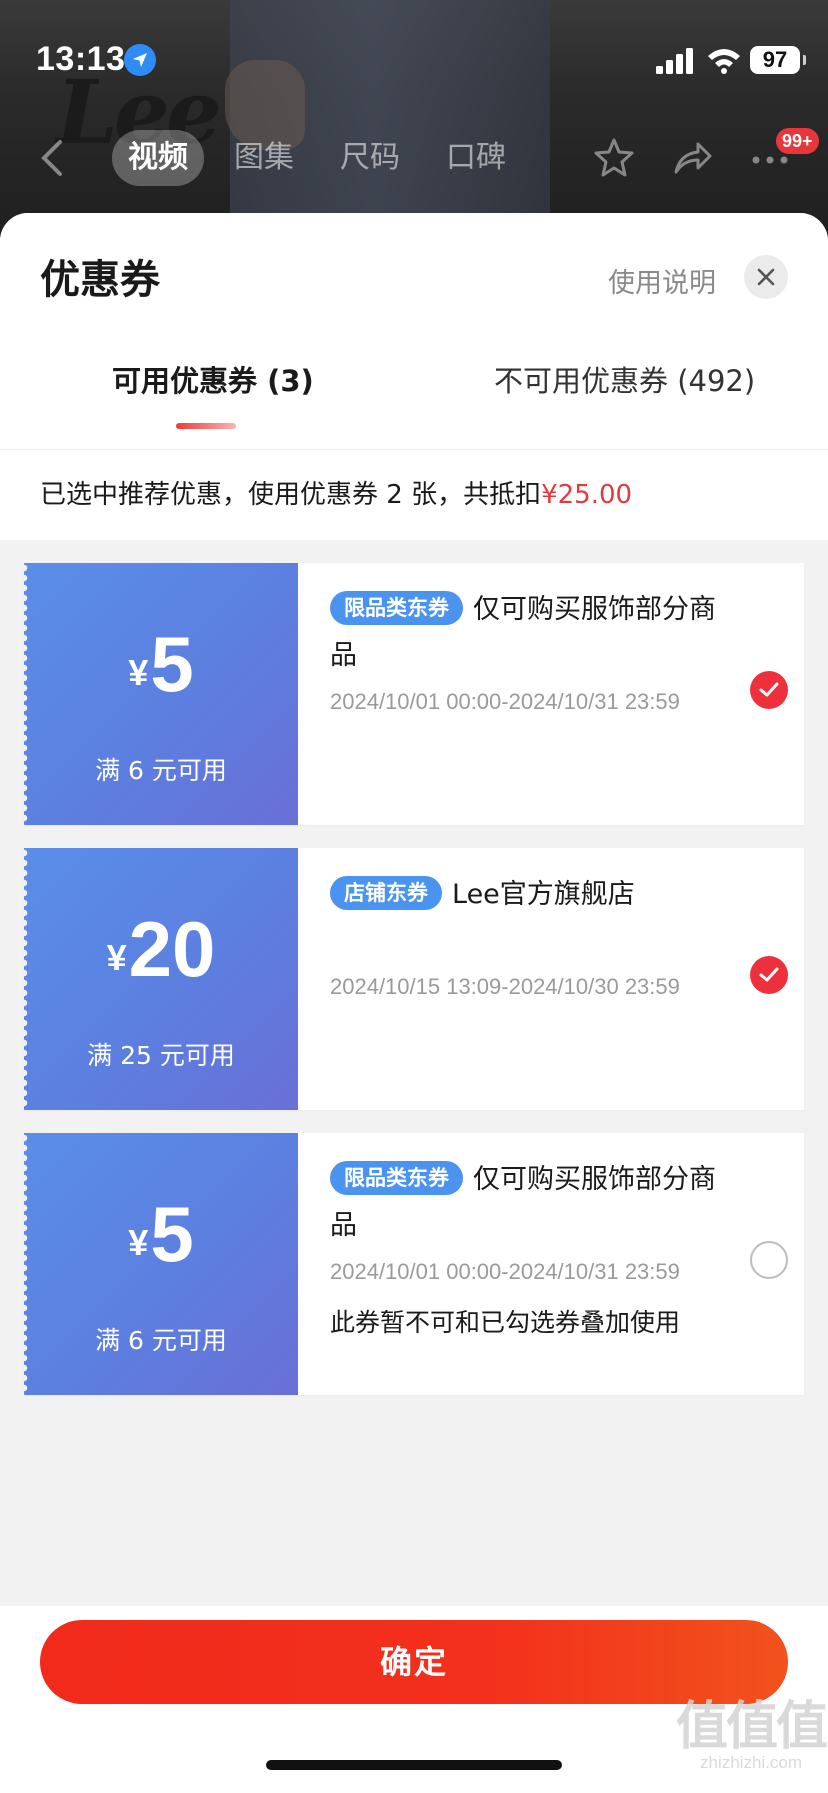 The image size is (828, 1793). What do you see at coordinates (505, 1322) in the screenshot?
I see `coupon-stacking-note: 此券暂不可和已勾选券叠加使用` at bounding box center [505, 1322].